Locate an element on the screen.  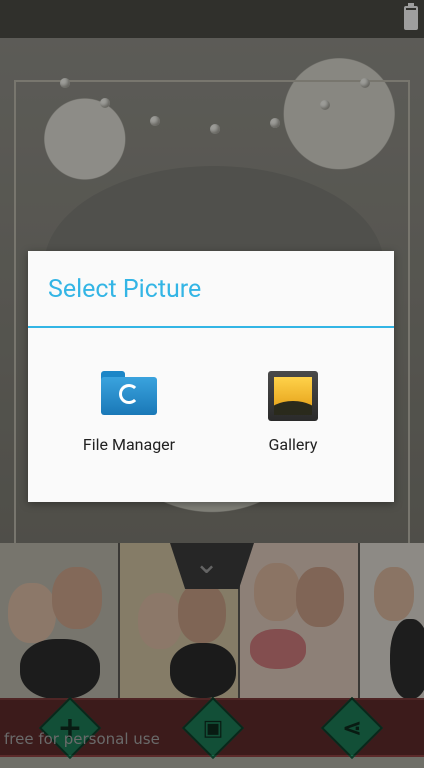
gallery-label: Gallery is located at coordinates (293, 444).